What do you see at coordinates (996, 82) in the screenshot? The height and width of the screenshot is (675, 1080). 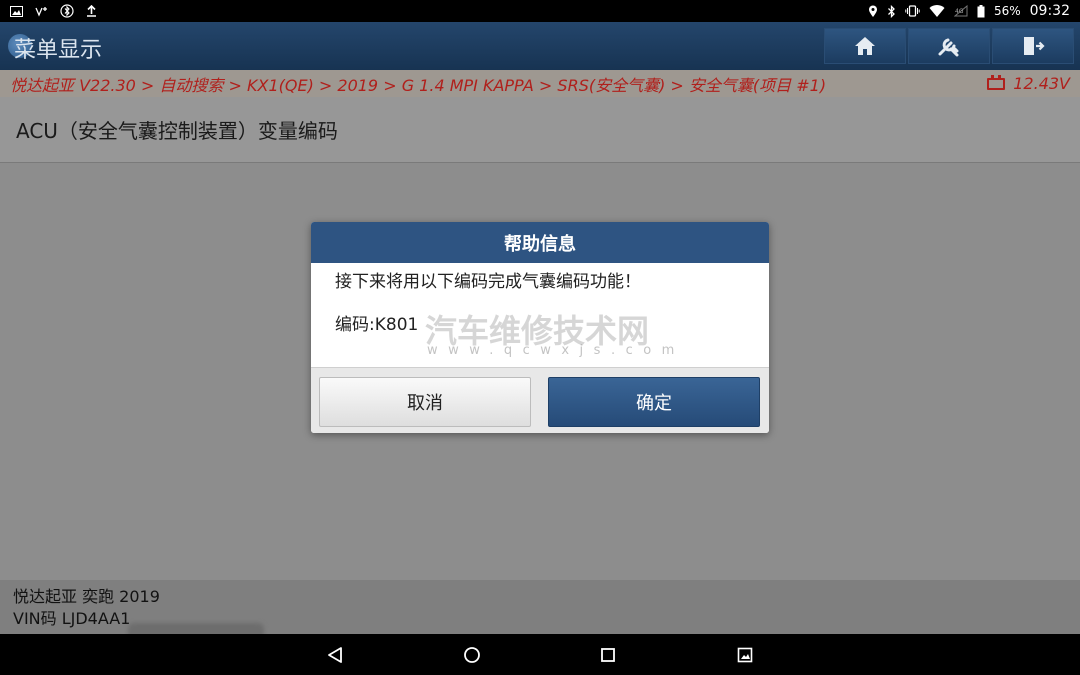 I see `car-battery-icon` at bounding box center [996, 82].